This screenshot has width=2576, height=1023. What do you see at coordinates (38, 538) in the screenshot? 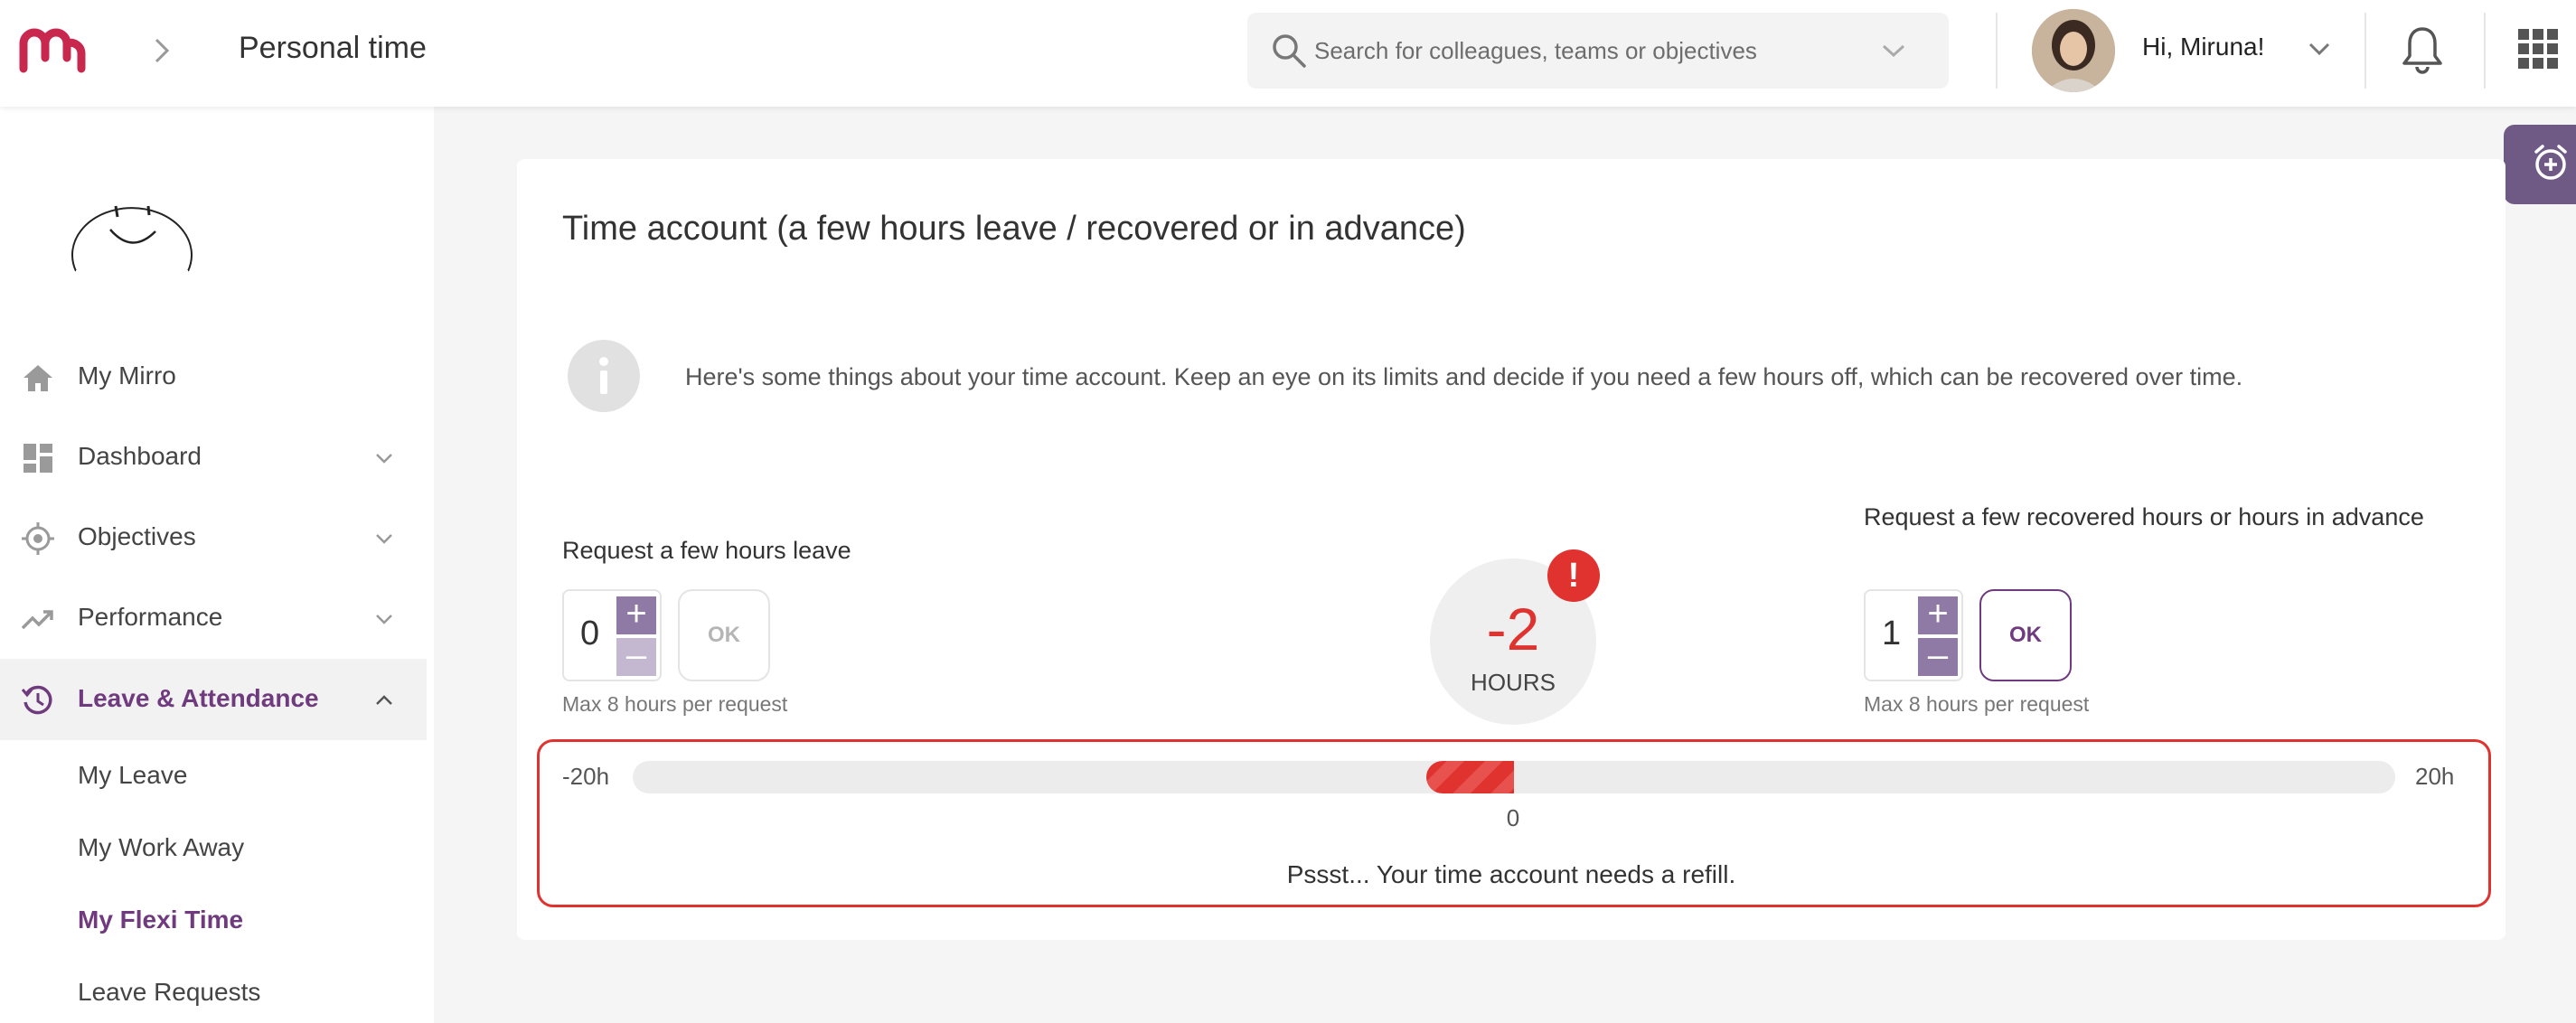
I see `target-icon` at bounding box center [38, 538].